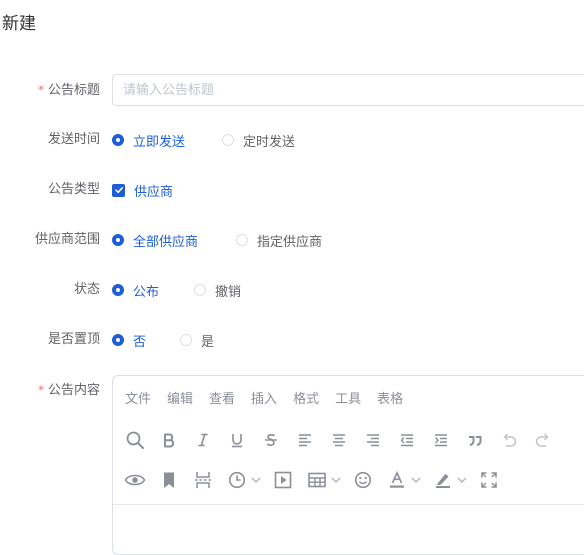 Image resolution: width=584 pixels, height=555 pixels. What do you see at coordinates (180, 400) in the screenshot?
I see `menu-edit: 编辑` at bounding box center [180, 400].